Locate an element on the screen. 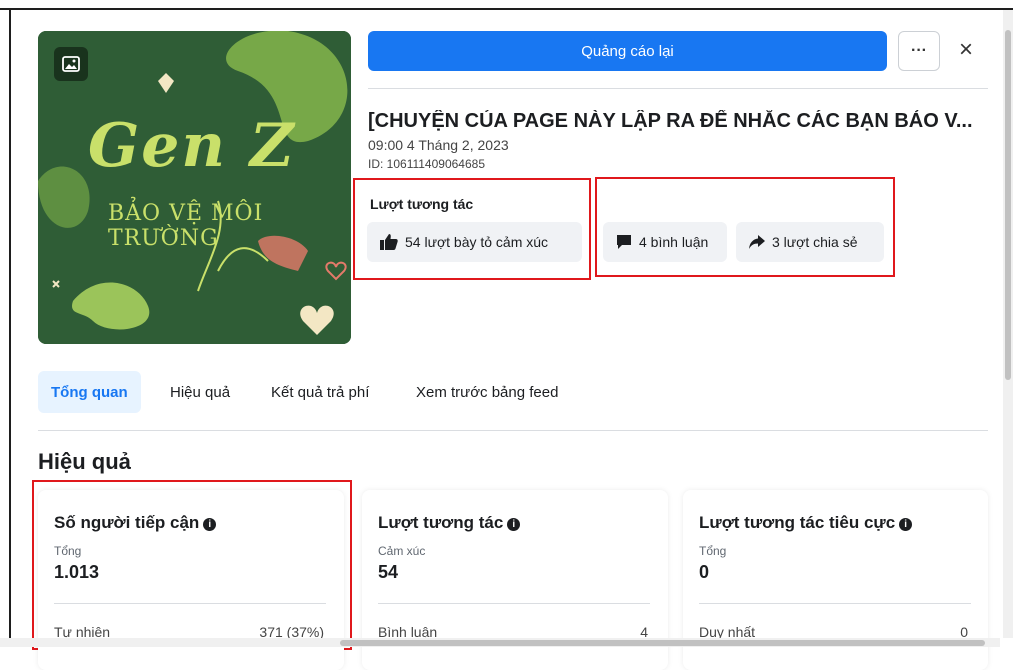  post-id: ID: 106111409064685 is located at coordinates (426, 164).